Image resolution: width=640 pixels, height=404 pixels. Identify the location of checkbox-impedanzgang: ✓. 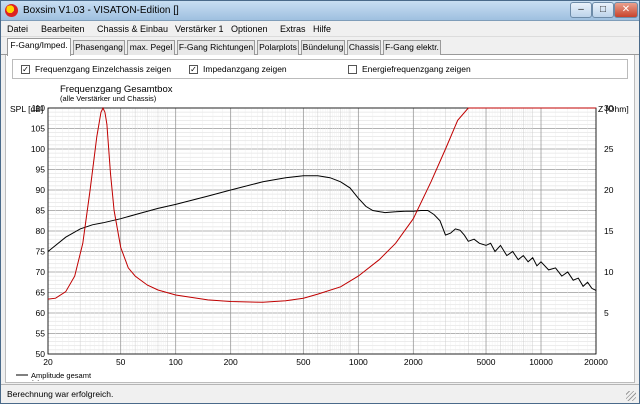
(193, 69).